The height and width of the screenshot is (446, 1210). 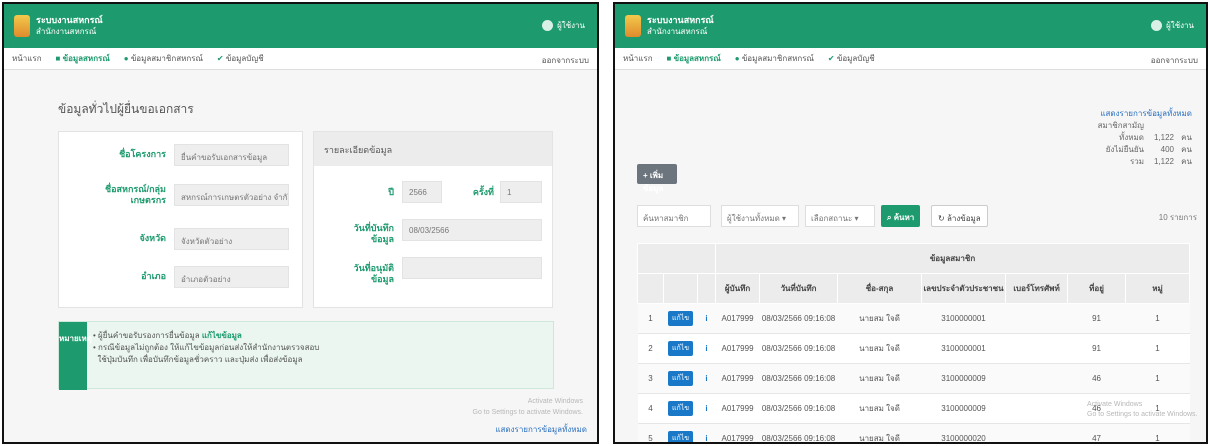 I want to click on user-select: ผู้ใช้งานทั้งหมด ▾, so click(x=760, y=216).